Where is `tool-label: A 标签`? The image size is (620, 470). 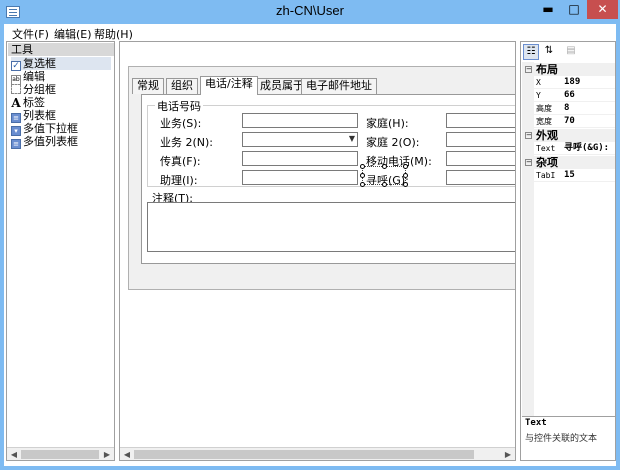 tool-label: A 标签 is located at coordinates (28, 102).